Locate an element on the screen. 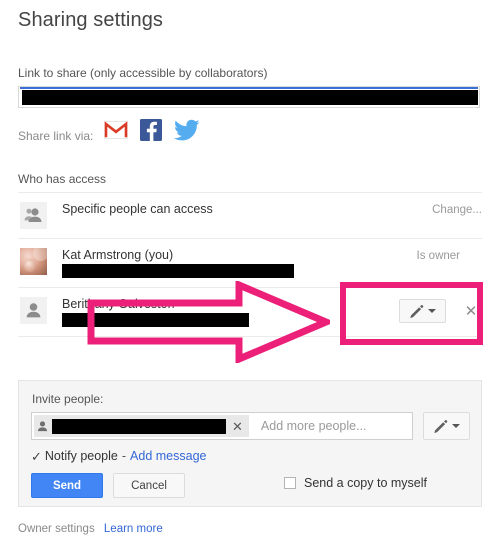 This screenshot has width=500, height=539. people-icon is located at coordinates (33, 215).